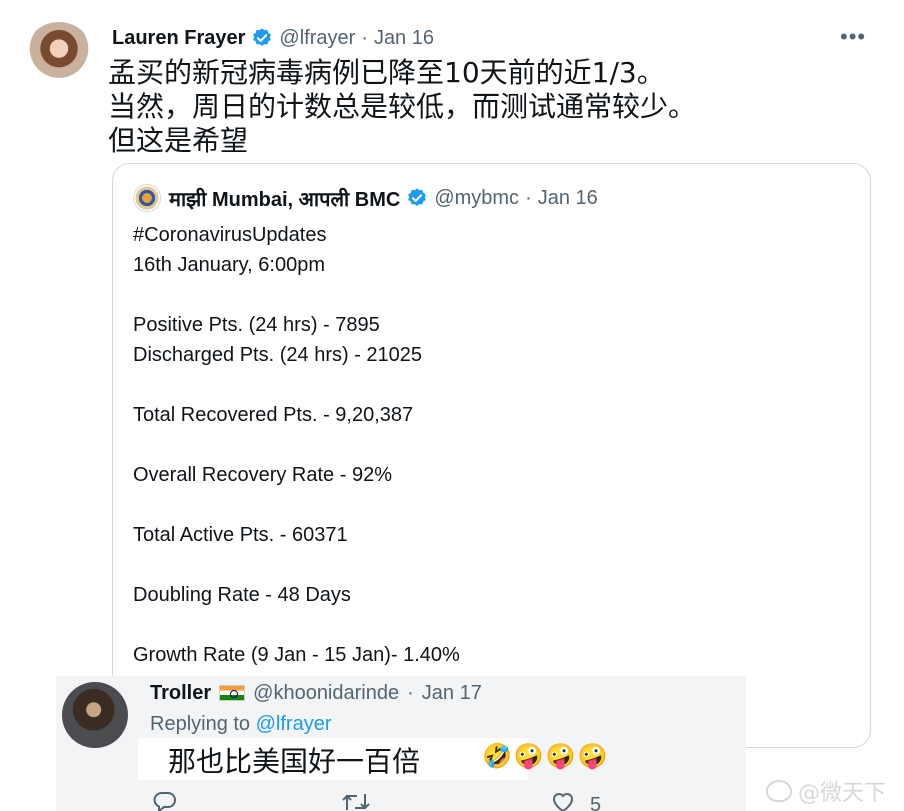  I want to click on reply-author-handle: @khoonidarinde, so click(326, 693).